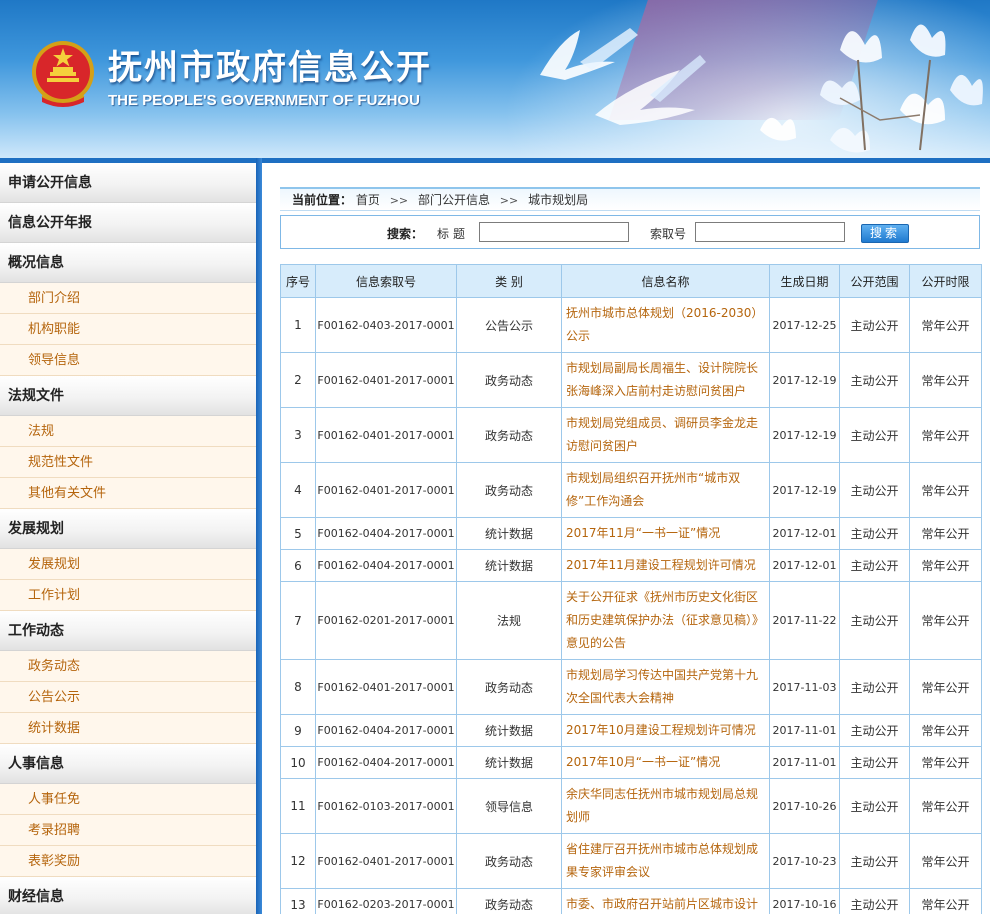 The width and height of the screenshot is (990, 914). I want to click on sidebar-item: 人事任免, so click(128, 799).